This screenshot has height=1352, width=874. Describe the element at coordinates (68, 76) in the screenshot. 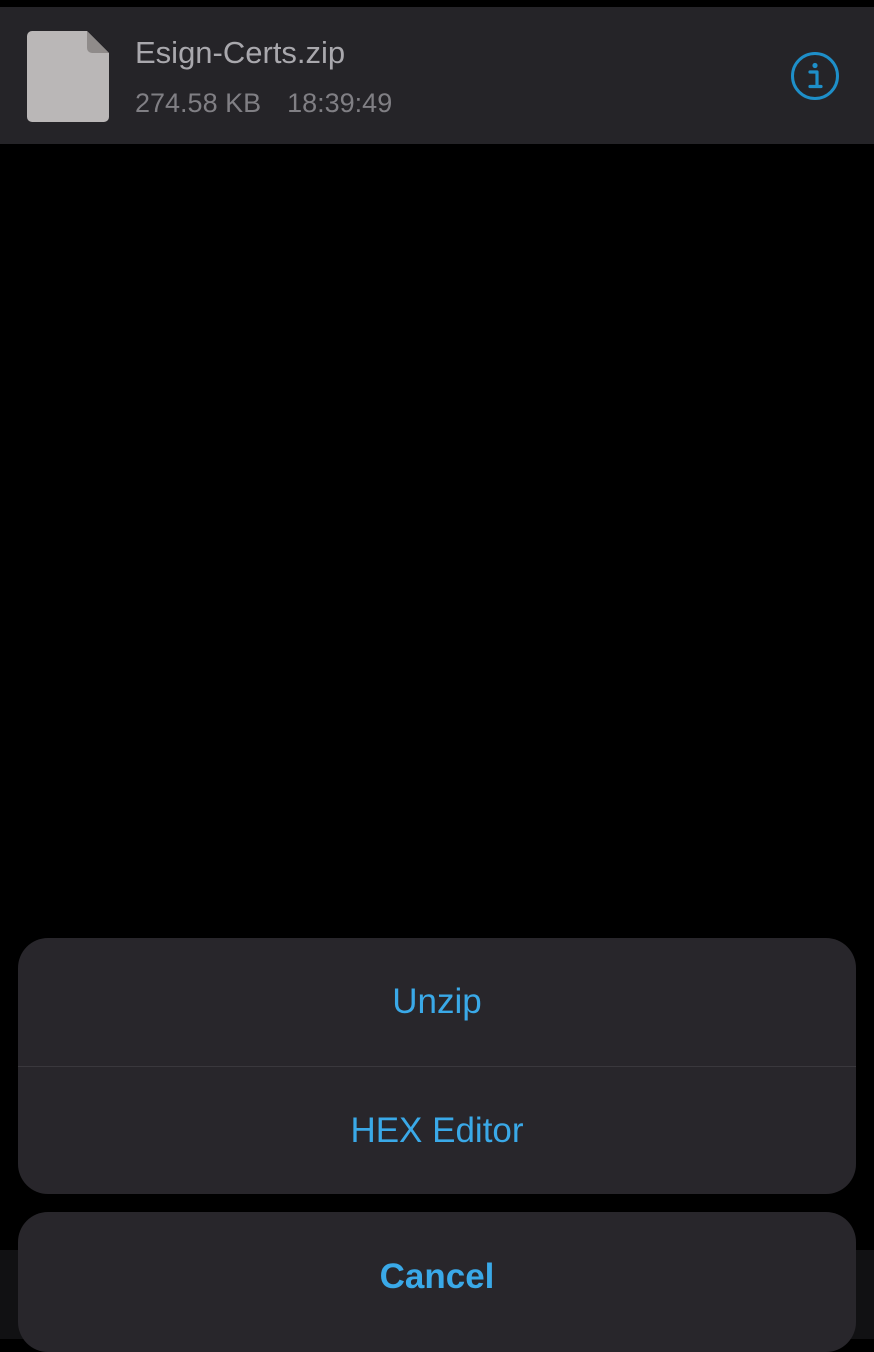

I see `document-icon` at that location.